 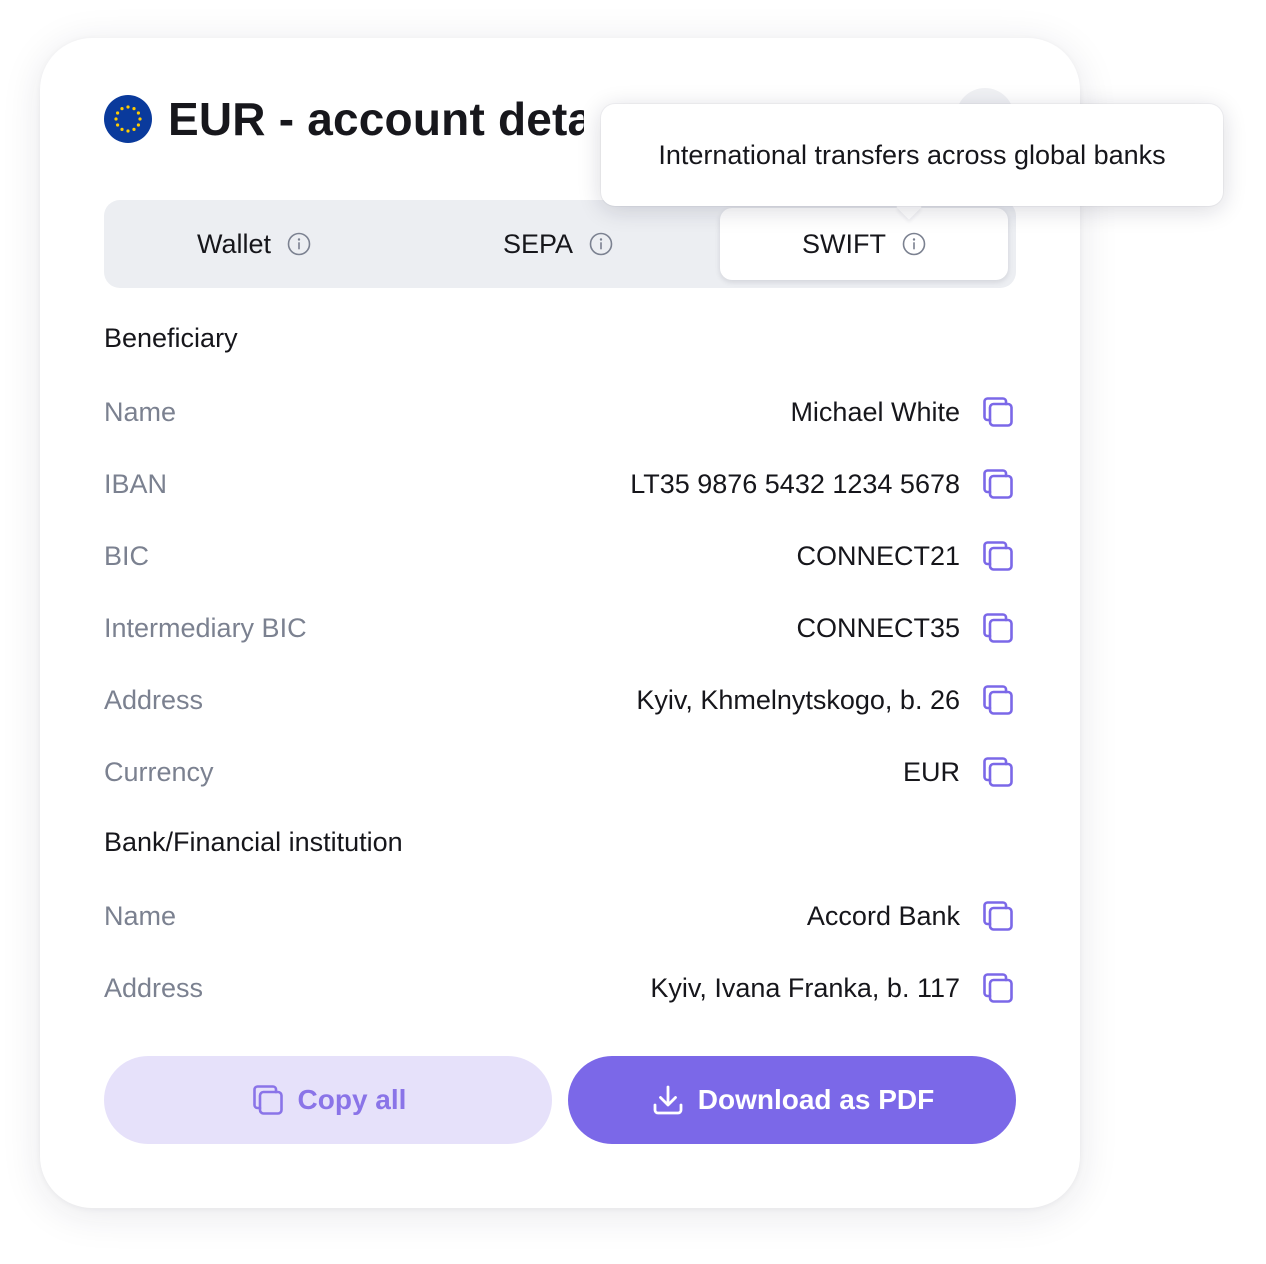 I want to click on tab-label: SWIFT, so click(x=844, y=243).